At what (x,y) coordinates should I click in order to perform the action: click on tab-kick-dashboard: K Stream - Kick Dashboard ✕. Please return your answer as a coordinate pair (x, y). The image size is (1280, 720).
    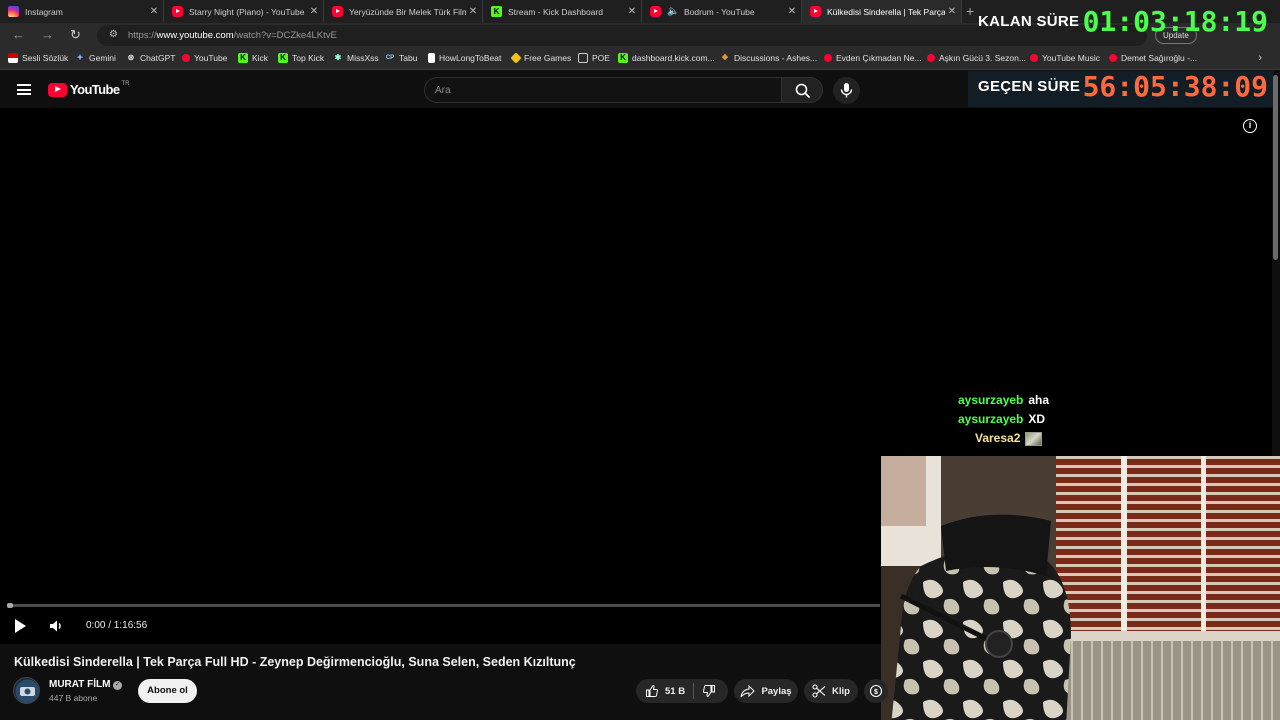
    Looking at the image, I should click on (562, 11).